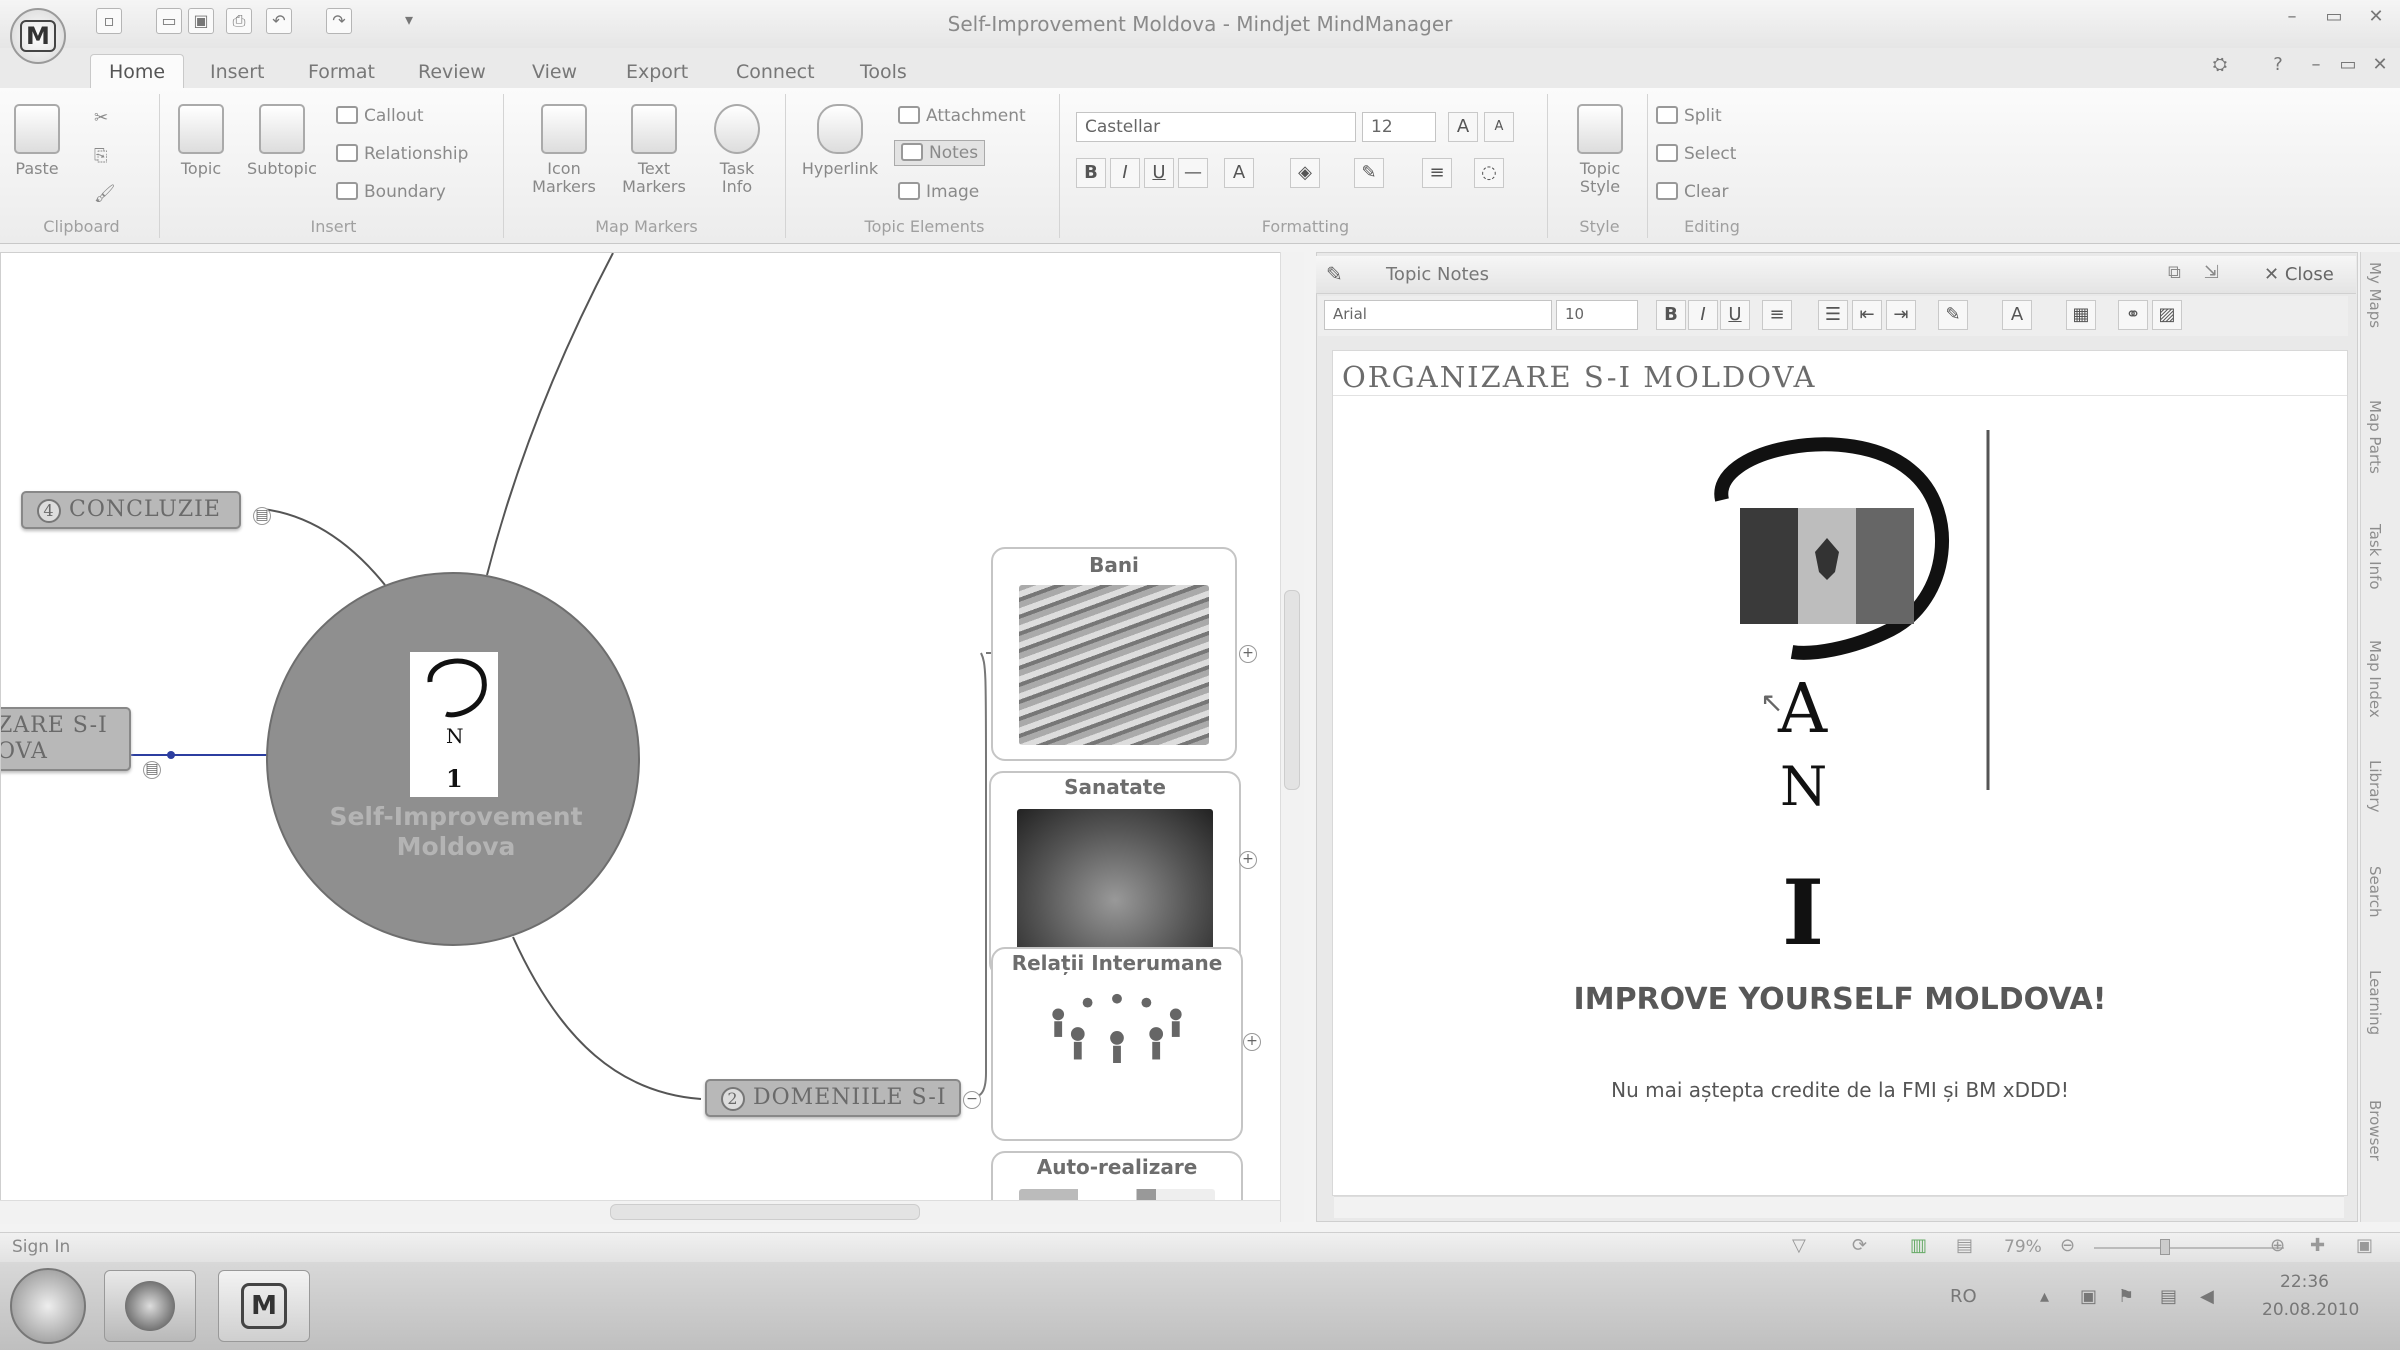 This screenshot has height=1350, width=2400. What do you see at coordinates (737, 150) in the screenshot?
I see `task-info-button: Task Info` at bounding box center [737, 150].